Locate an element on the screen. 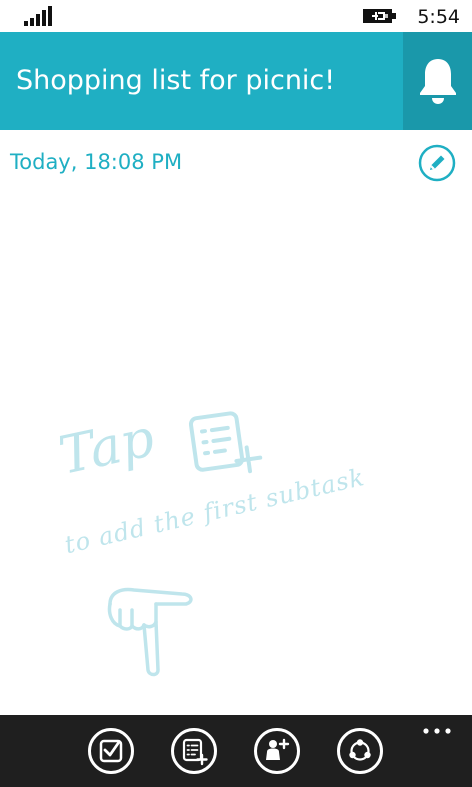 The width and height of the screenshot is (472, 787). pointing-hand-icon is located at coordinates (150, 632).